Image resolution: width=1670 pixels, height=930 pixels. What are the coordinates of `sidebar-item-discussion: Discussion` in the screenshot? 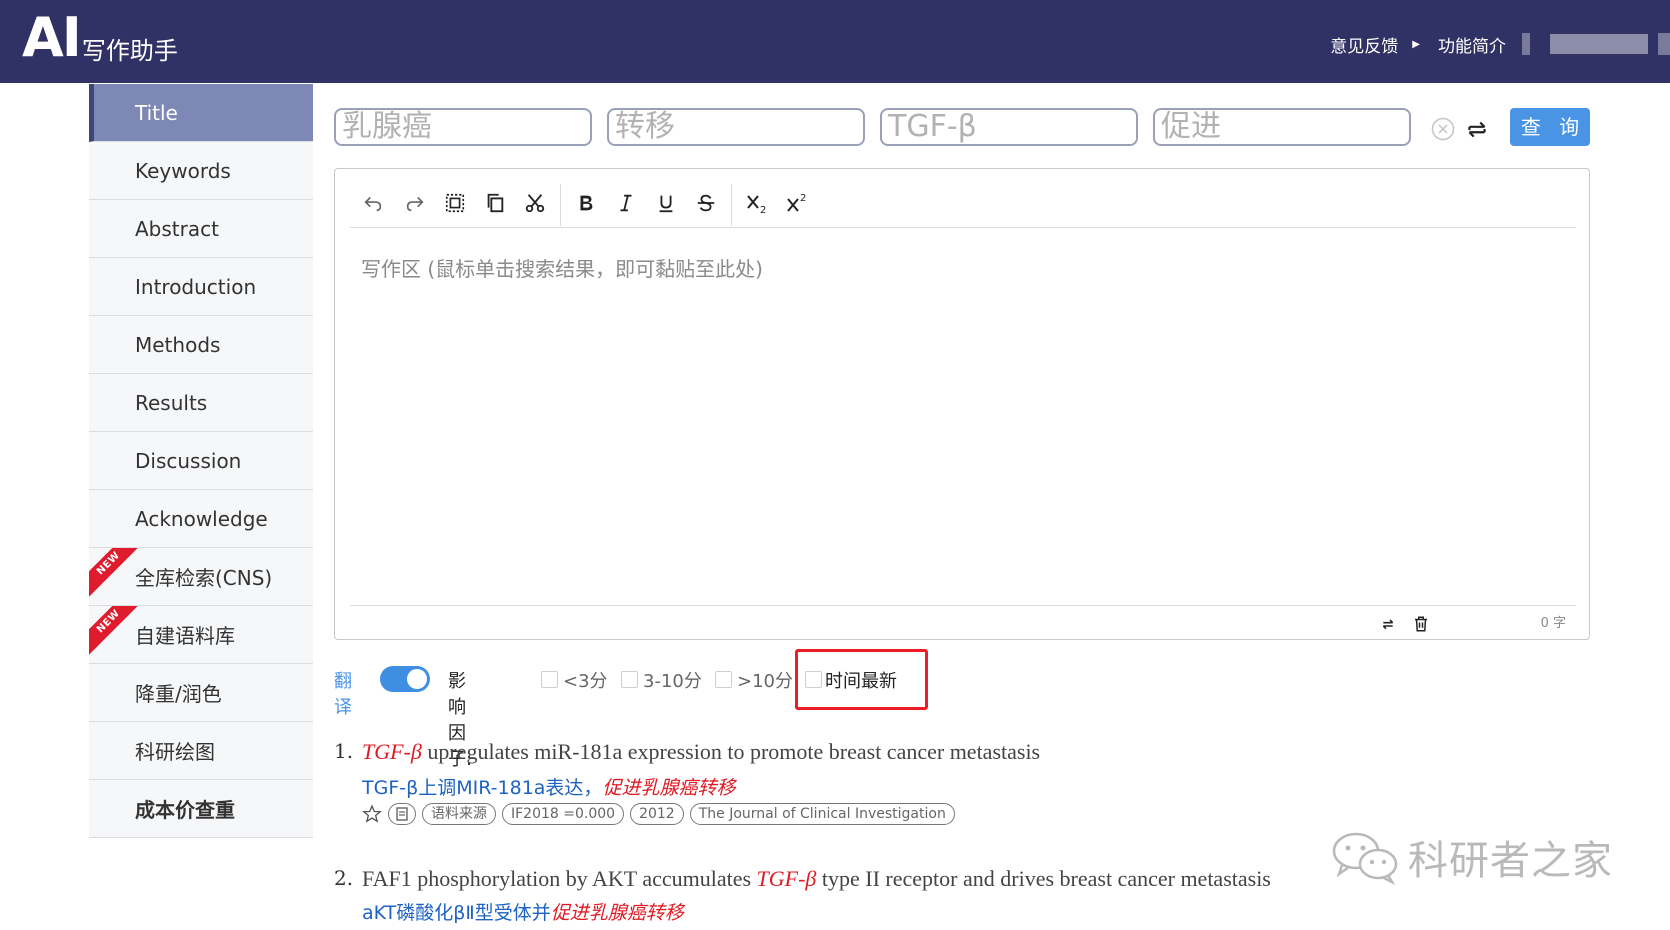 It's located at (201, 461).